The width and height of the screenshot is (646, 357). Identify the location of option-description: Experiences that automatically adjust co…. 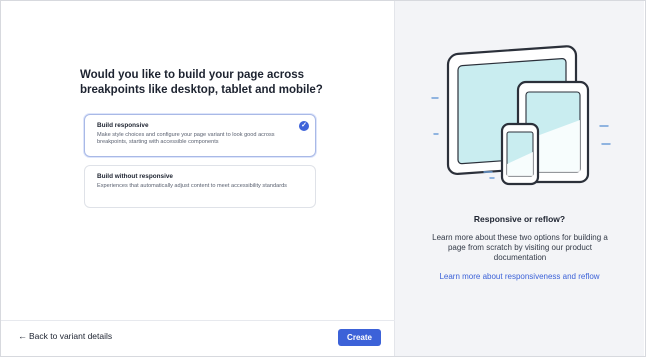
(192, 186).